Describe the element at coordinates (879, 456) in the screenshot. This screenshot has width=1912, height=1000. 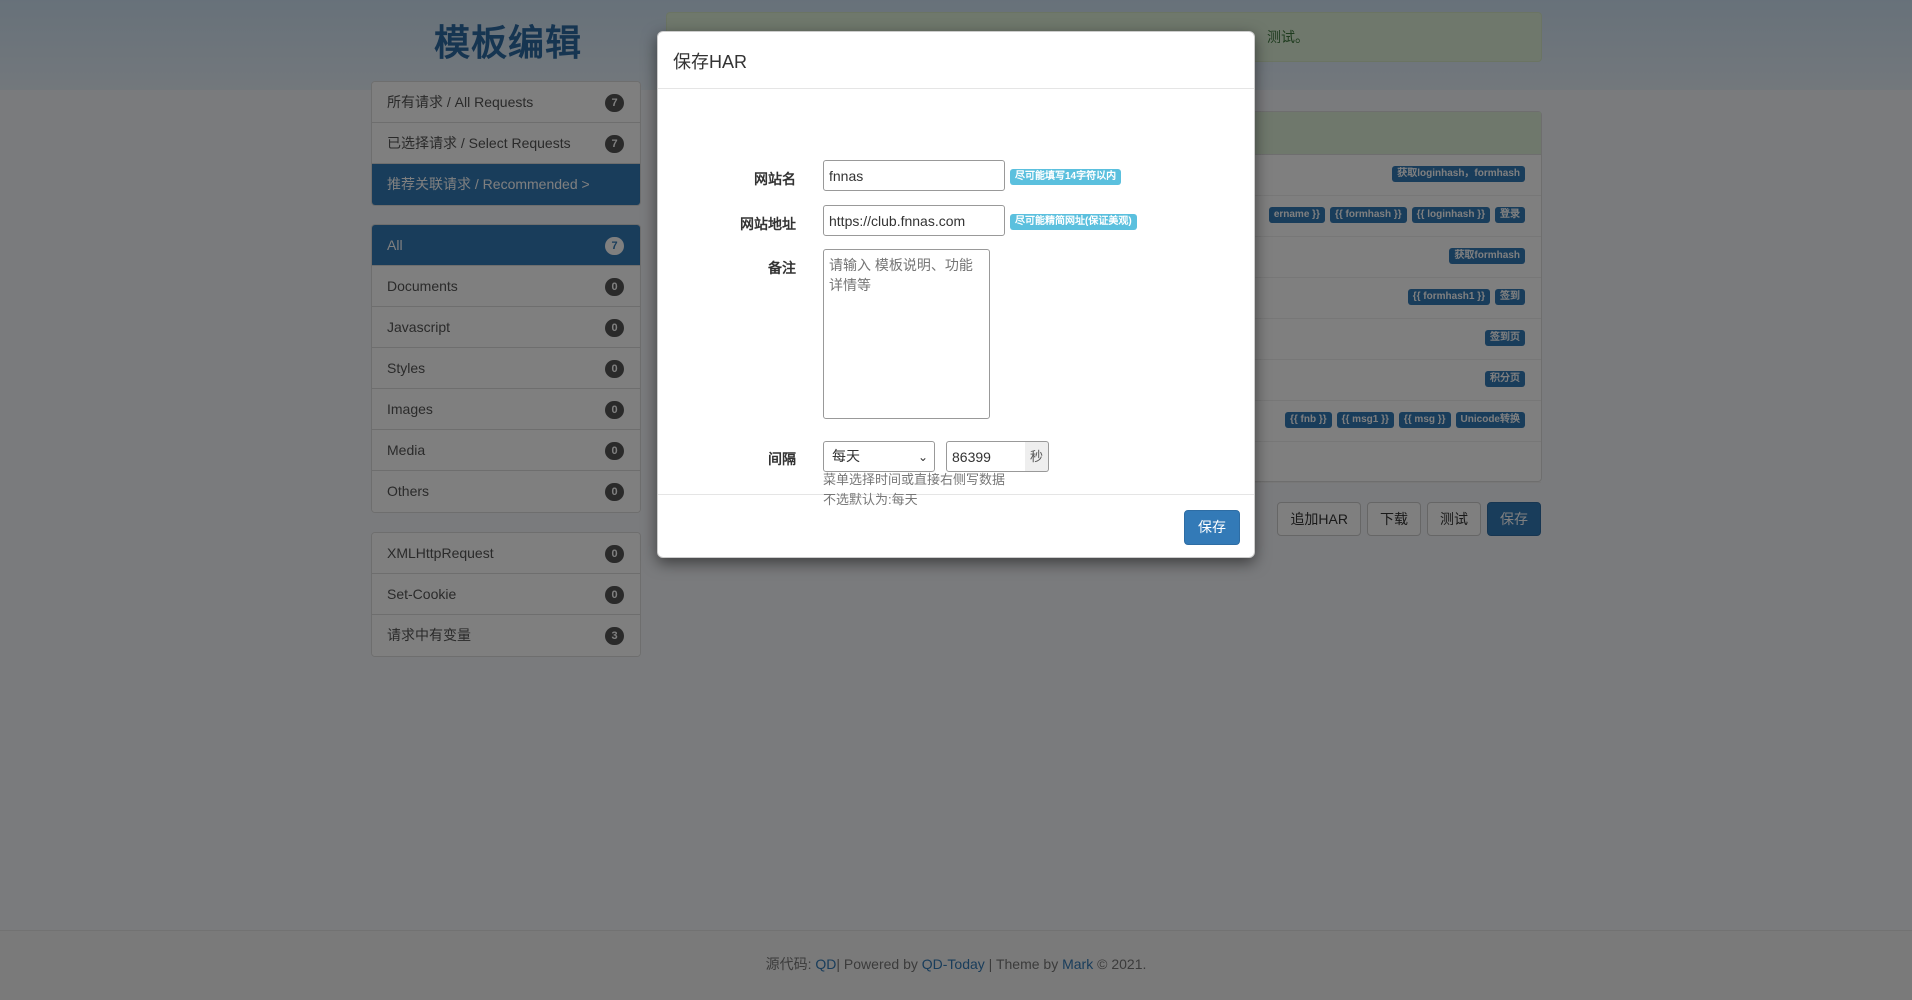
I see `interval-select: 每天 ⌄` at that location.